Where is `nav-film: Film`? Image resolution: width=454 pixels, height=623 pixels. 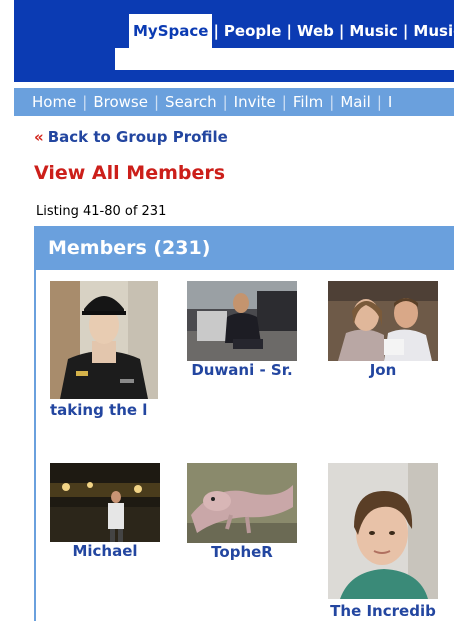 nav-film: Film is located at coordinates (308, 102).